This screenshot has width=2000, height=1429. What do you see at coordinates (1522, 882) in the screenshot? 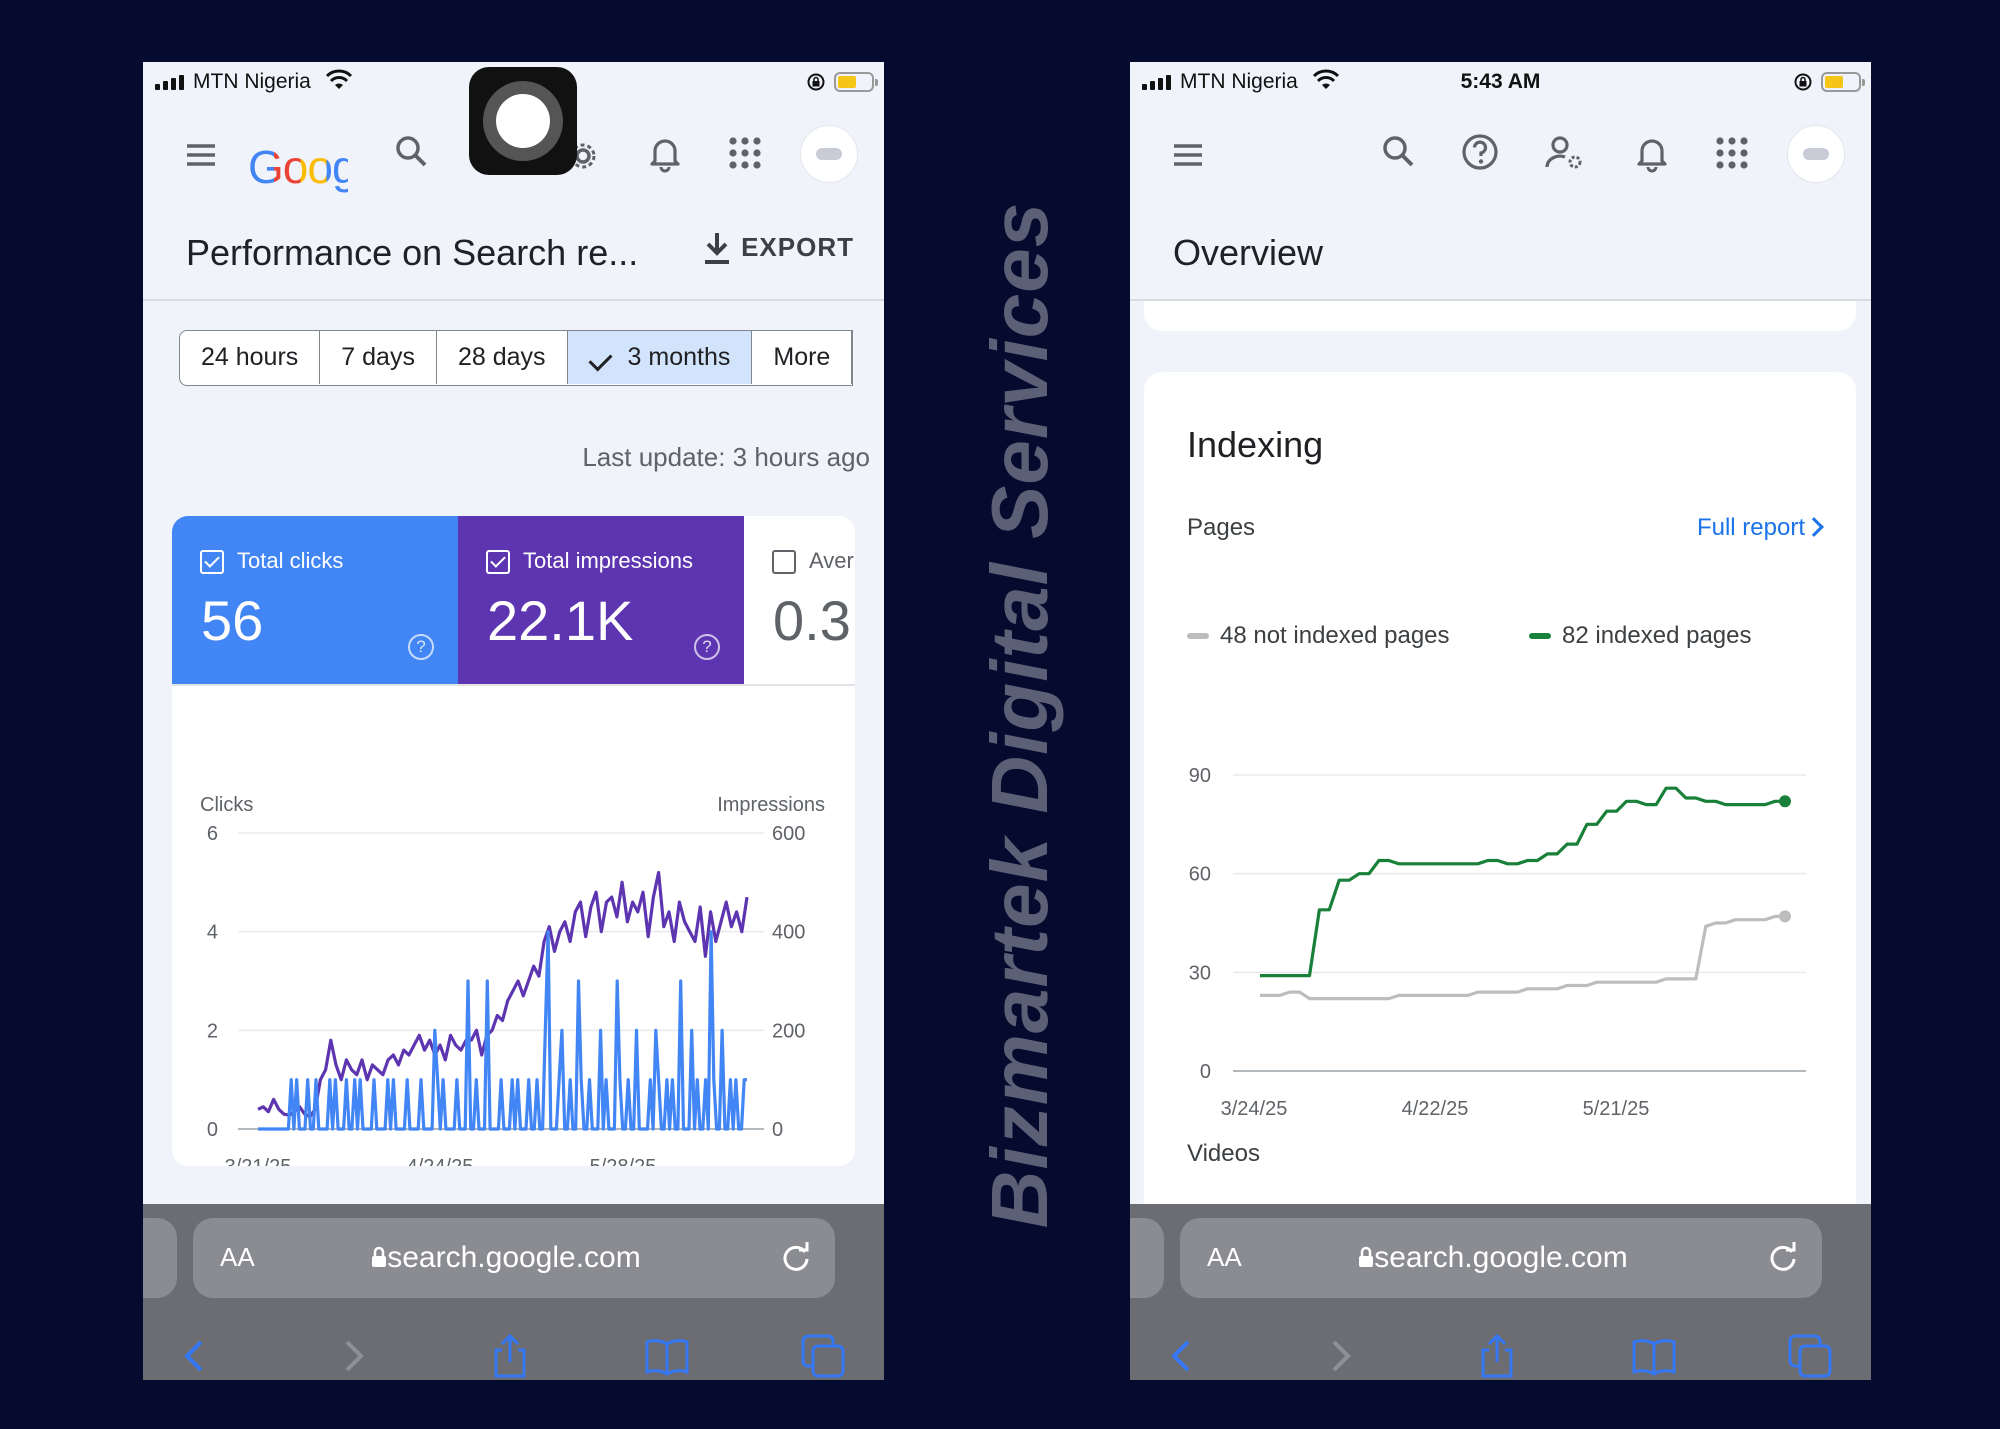
I see `series-line-82-indexed-pages` at bounding box center [1522, 882].